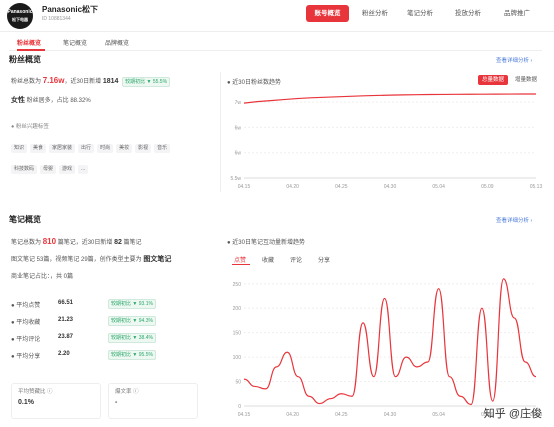 The image size is (554, 427). Describe the element at coordinates (116, 402) in the screenshot. I see `card-value: -` at that location.